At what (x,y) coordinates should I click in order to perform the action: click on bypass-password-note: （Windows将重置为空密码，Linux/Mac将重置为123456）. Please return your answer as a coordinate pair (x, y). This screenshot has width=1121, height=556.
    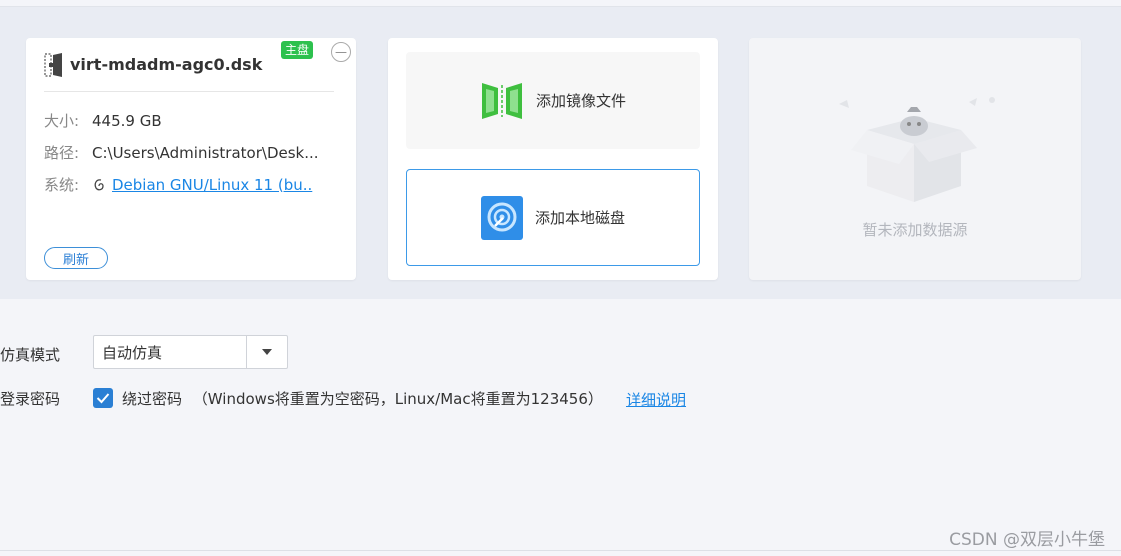
    Looking at the image, I should click on (397, 399).